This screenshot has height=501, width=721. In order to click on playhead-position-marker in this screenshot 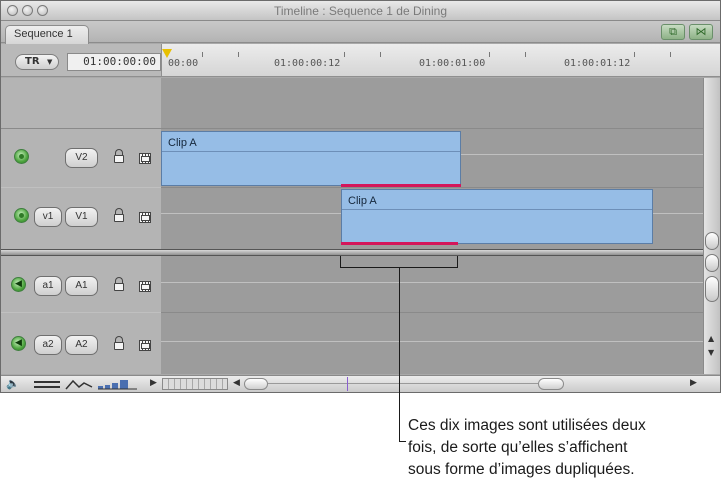, I will do `click(347, 384)`.